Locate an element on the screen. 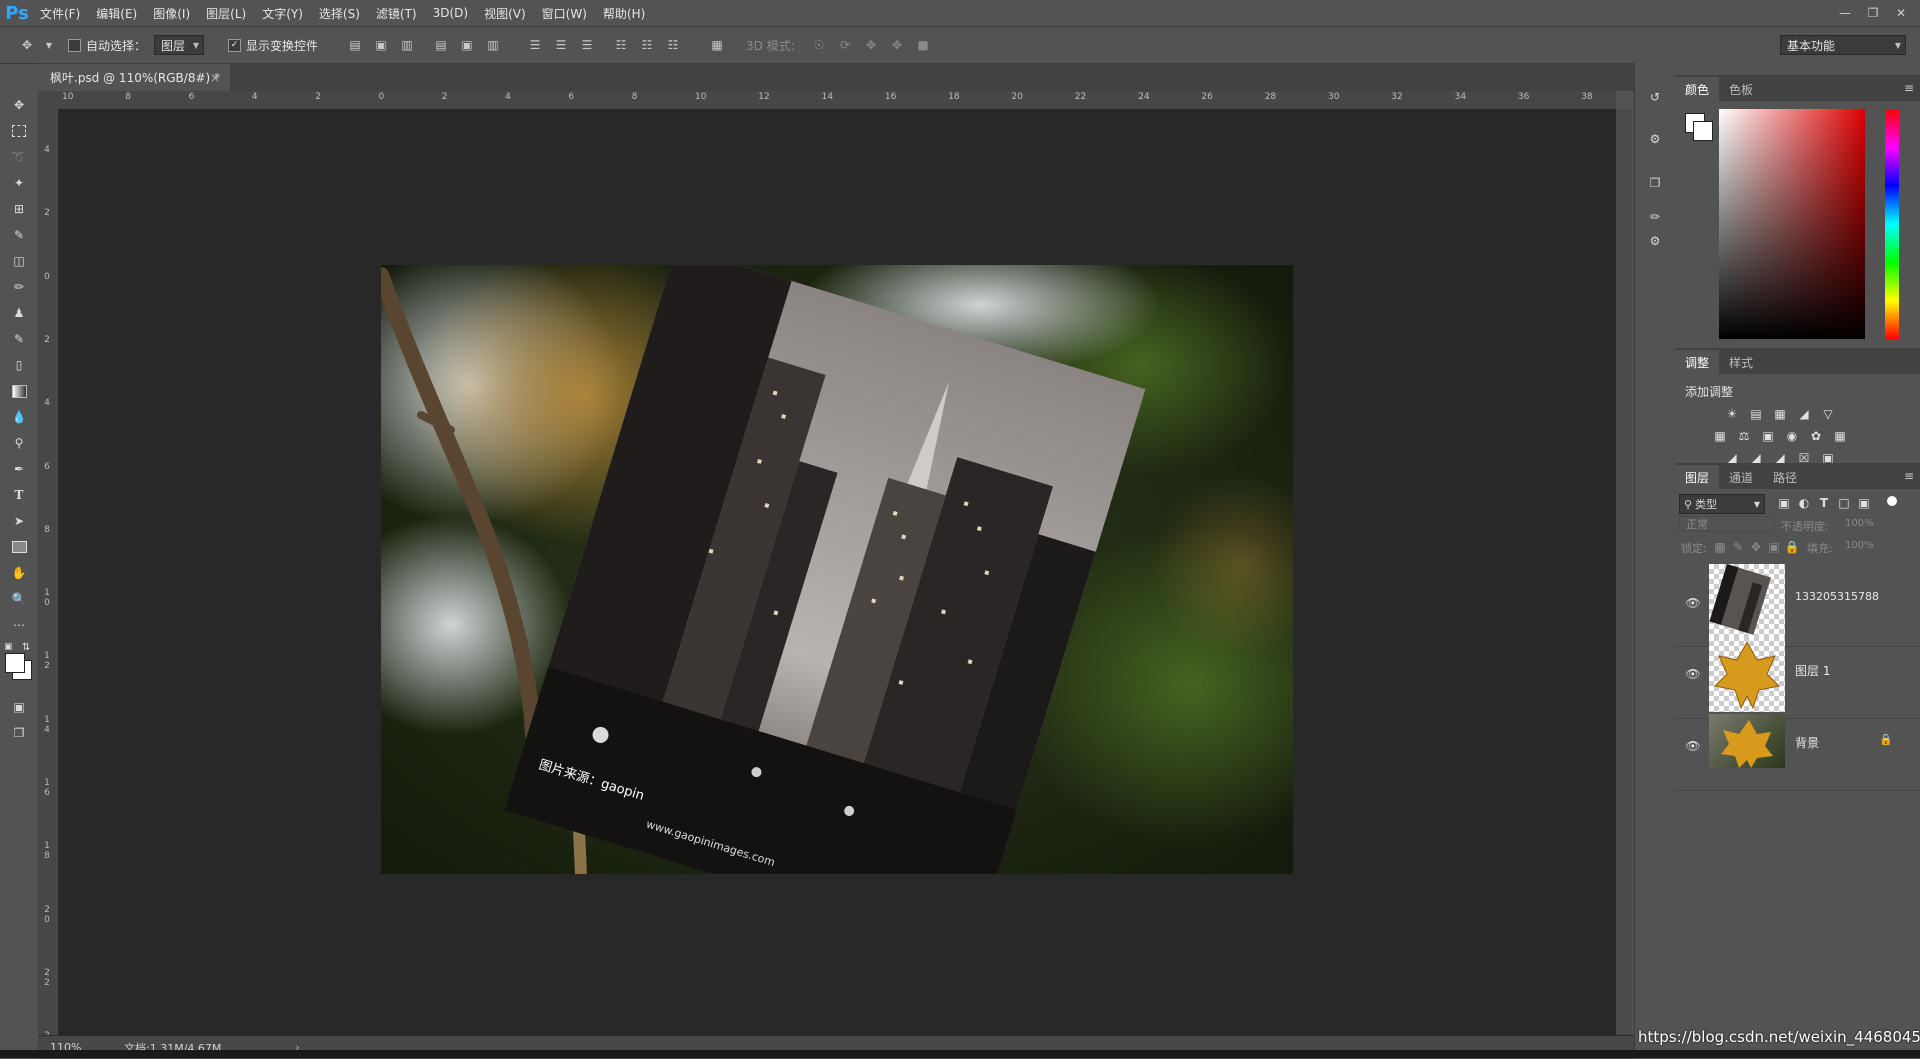 The image size is (1920, 1059). brush-tool-icon: ✏ is located at coordinates (19, 287).